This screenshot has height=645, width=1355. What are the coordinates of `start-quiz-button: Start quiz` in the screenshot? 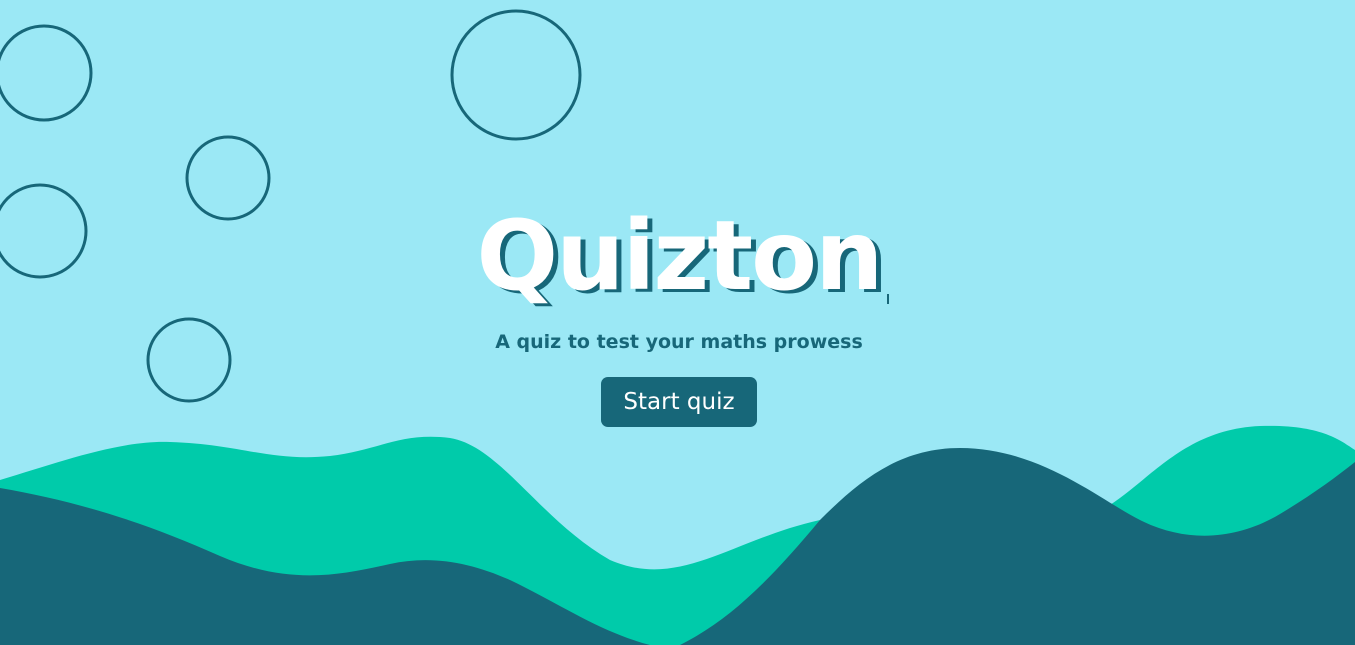 It's located at (679, 402).